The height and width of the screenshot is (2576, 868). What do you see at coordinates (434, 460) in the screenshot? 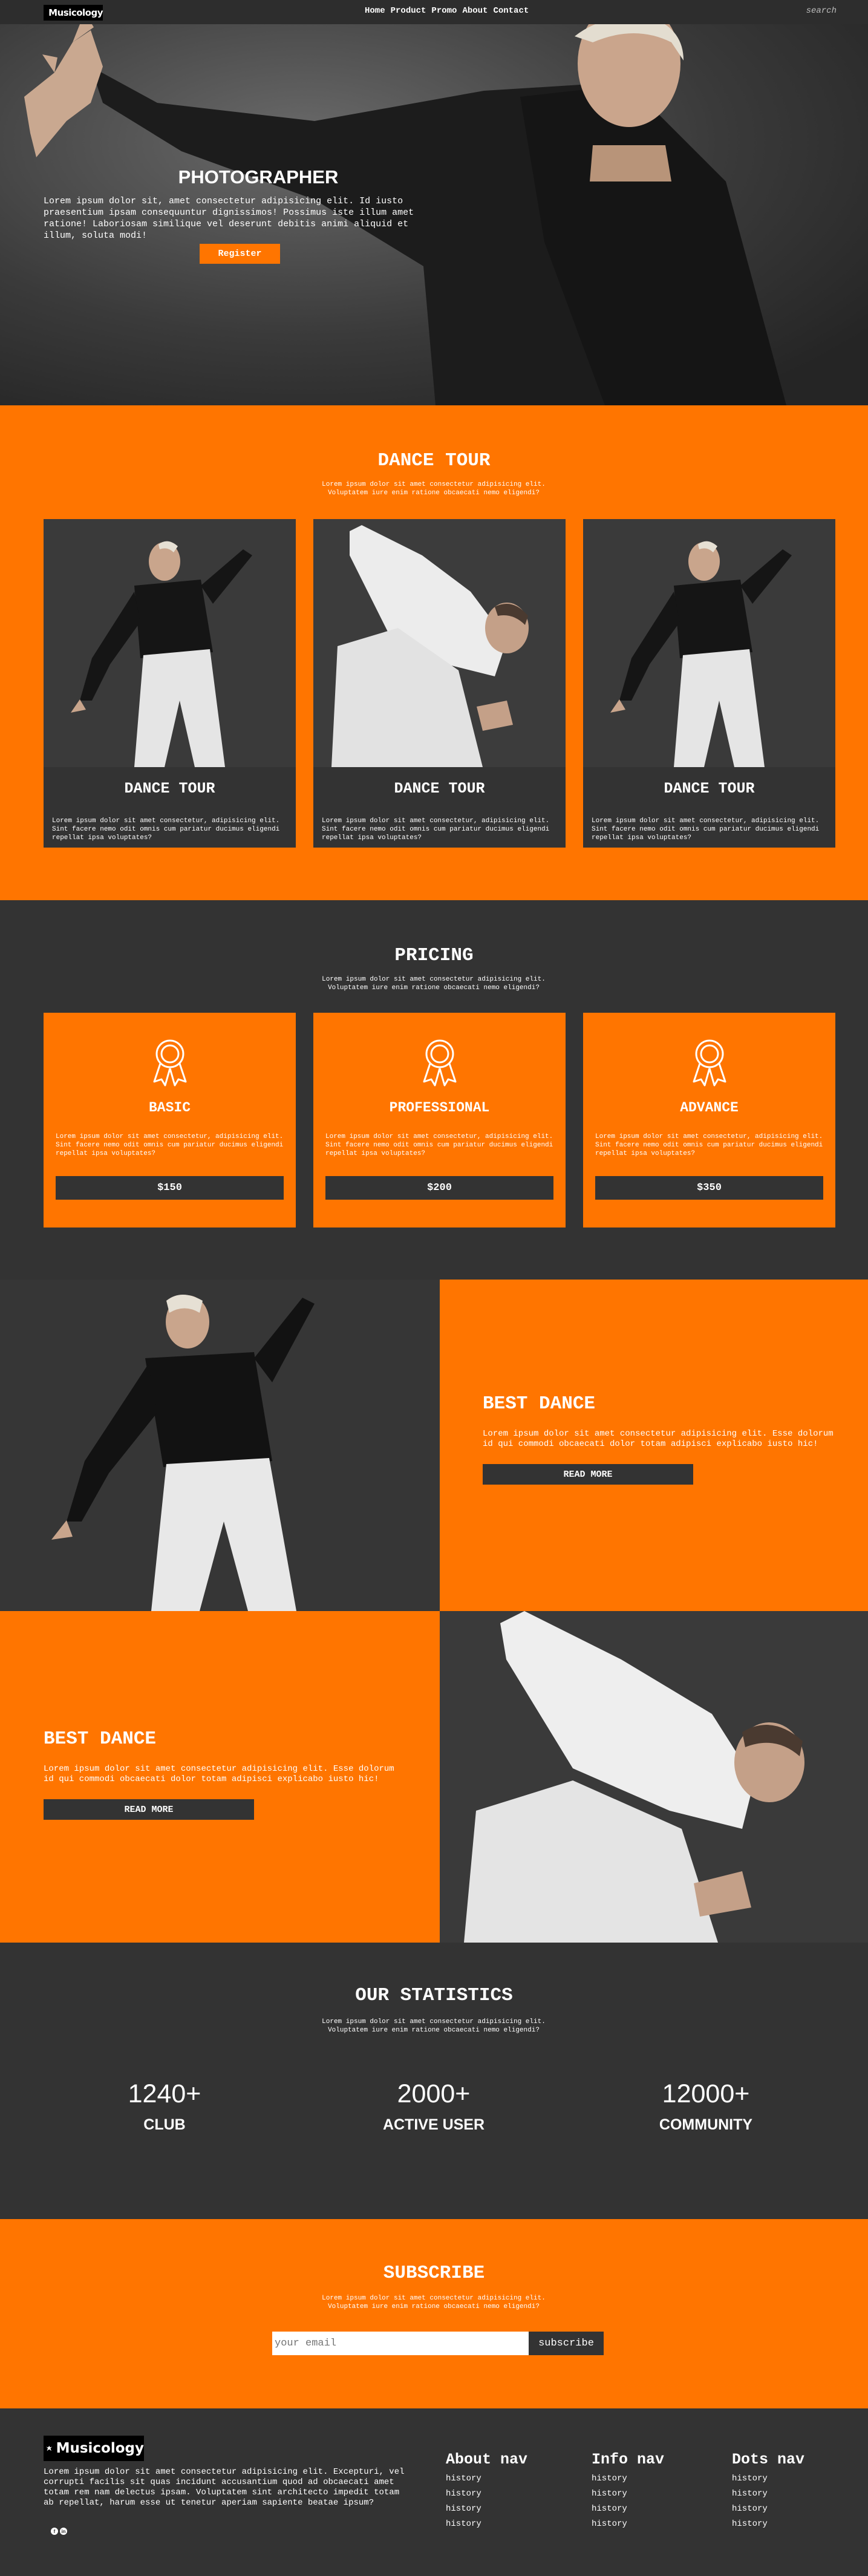
I see `tour-title: DANCE TOUR` at bounding box center [434, 460].